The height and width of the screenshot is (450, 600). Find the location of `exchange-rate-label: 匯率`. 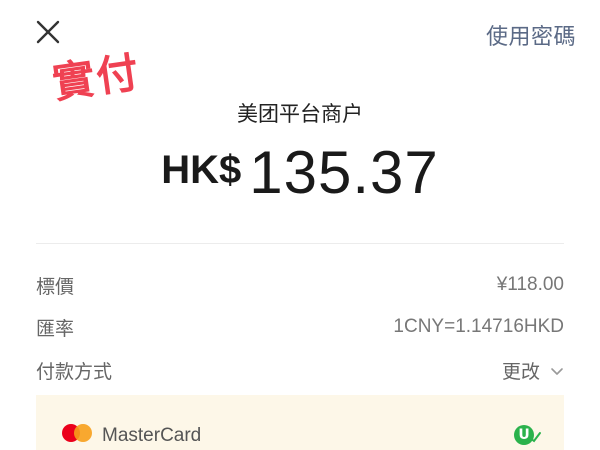

exchange-rate-label: 匯率 is located at coordinates (55, 328).